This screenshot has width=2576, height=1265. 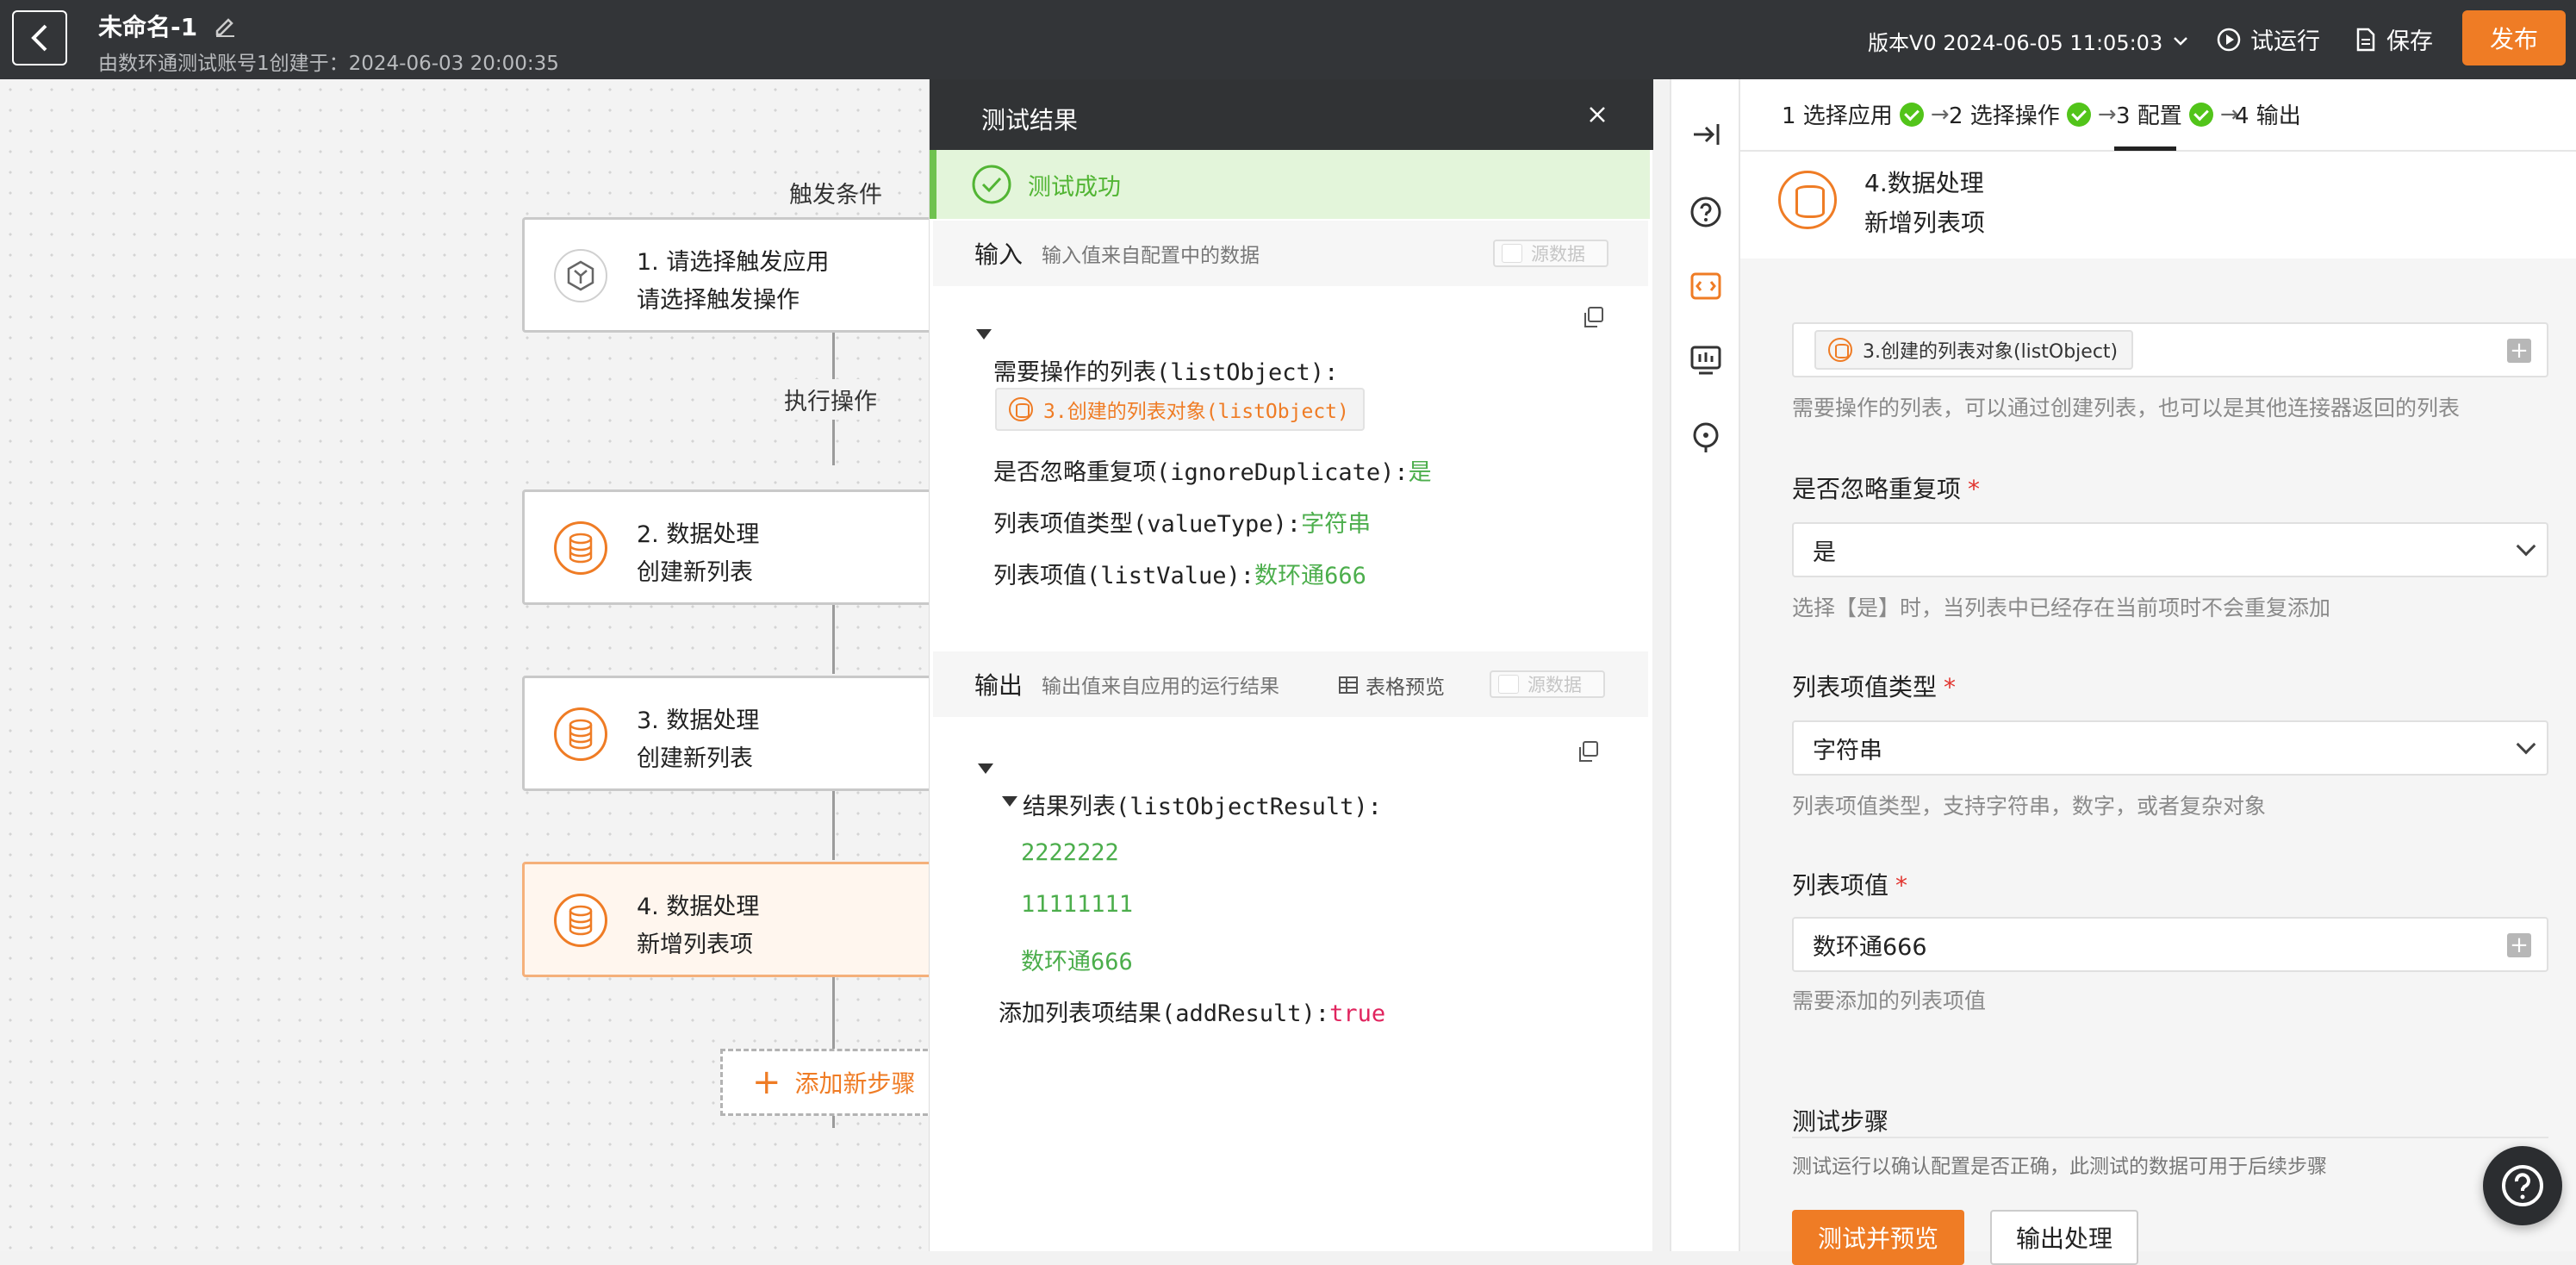 What do you see at coordinates (695, 945) in the screenshot?
I see `node-subtitle: 新增列表项` at bounding box center [695, 945].